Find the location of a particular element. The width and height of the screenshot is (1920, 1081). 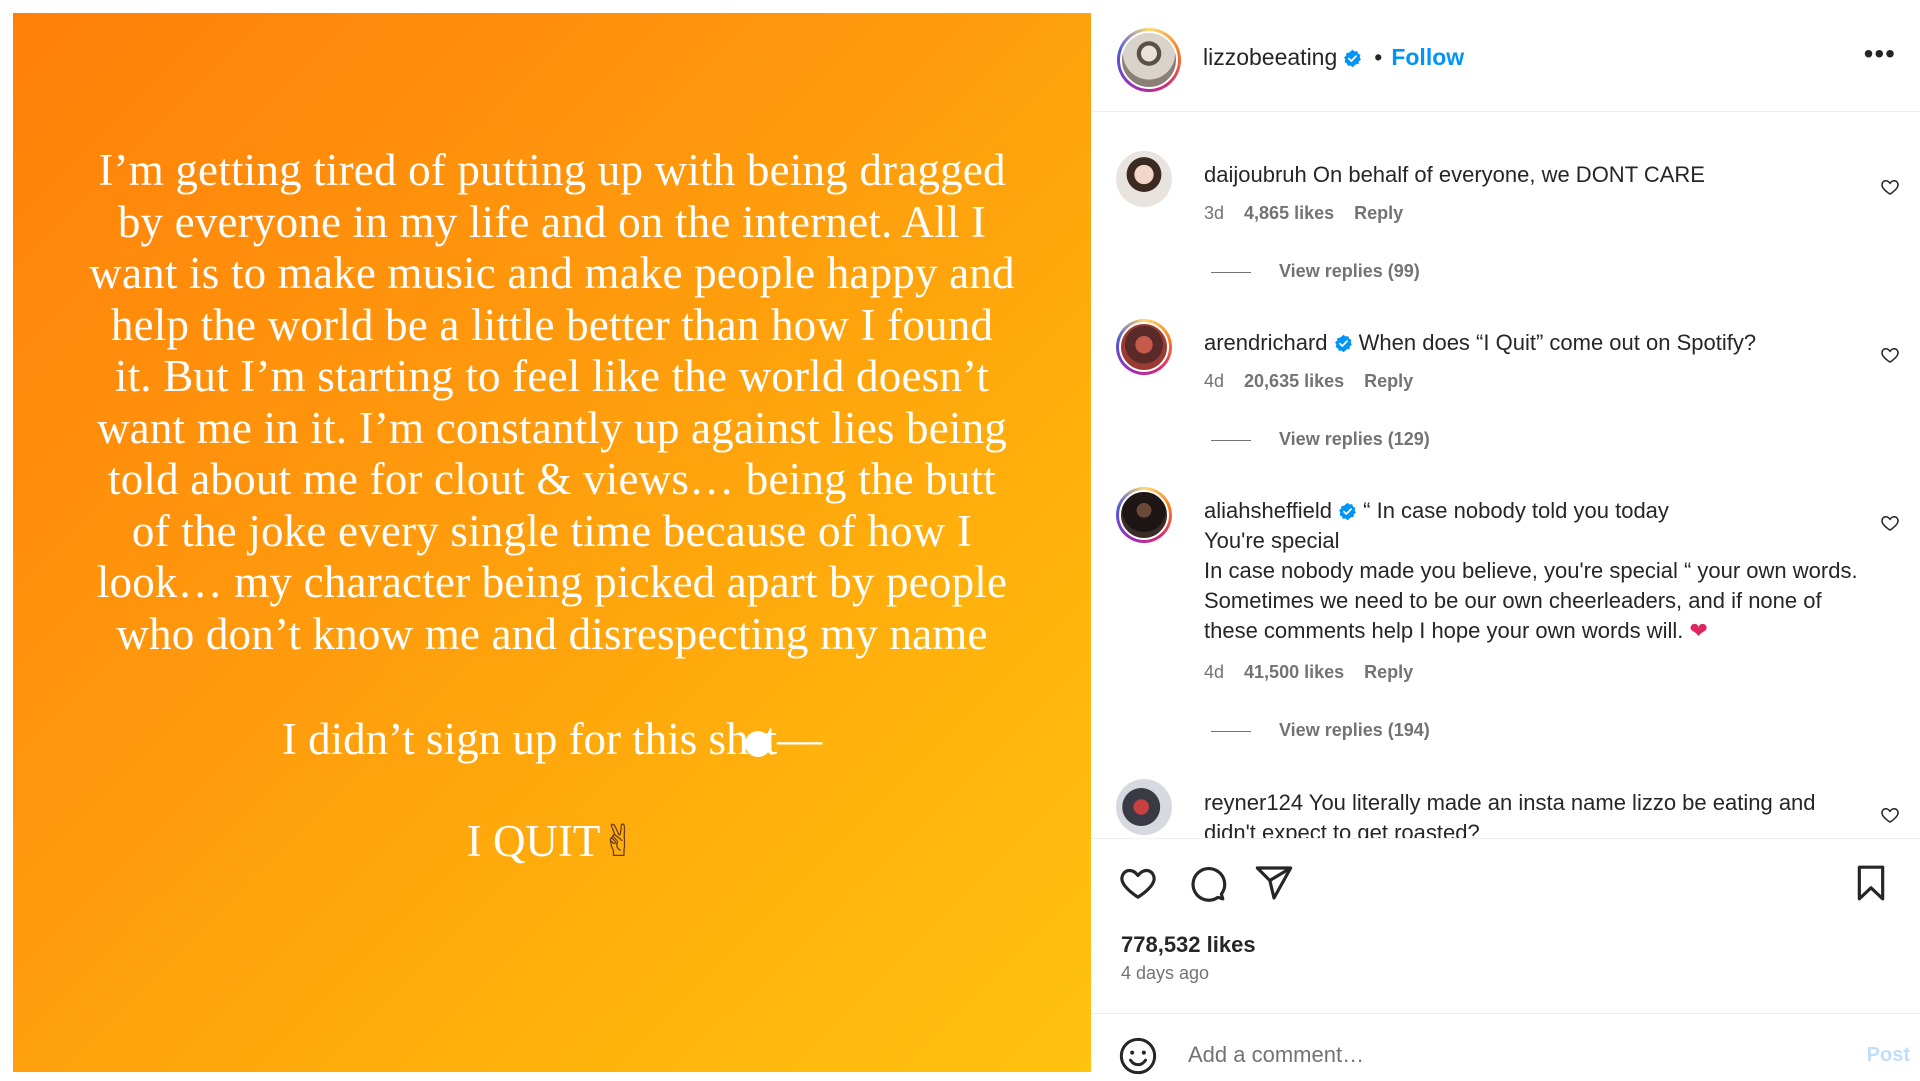

view-replies-label: View replies (99) is located at coordinates (1349, 271).